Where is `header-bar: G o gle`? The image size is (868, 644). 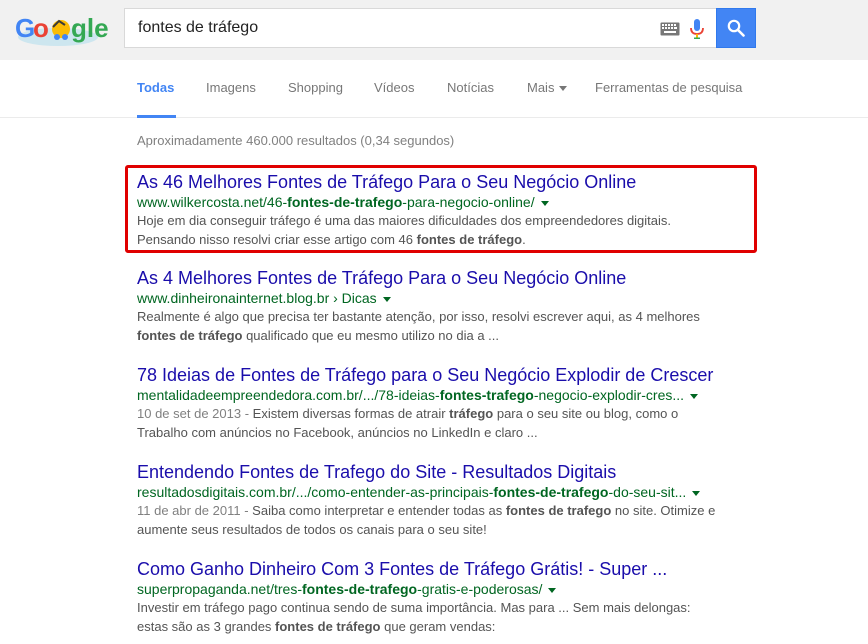
header-bar: G o gle is located at coordinates (434, 30).